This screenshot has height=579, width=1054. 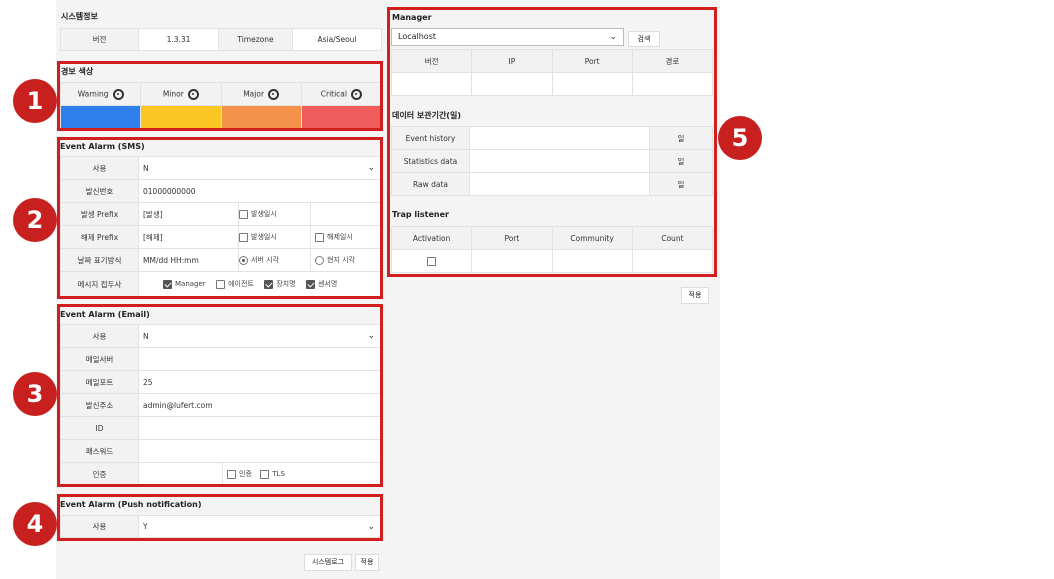 I want to click on mail-server-field, so click(x=260, y=359).